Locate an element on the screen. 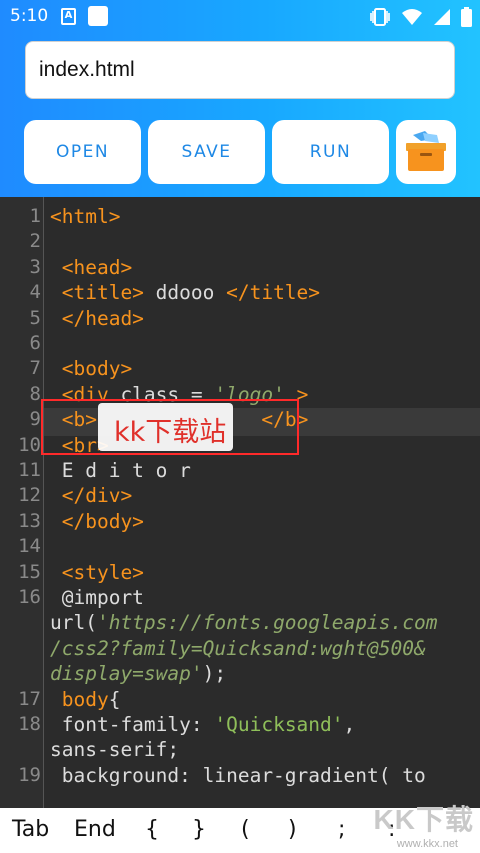  code-token: <head> is located at coordinates (91, 267).